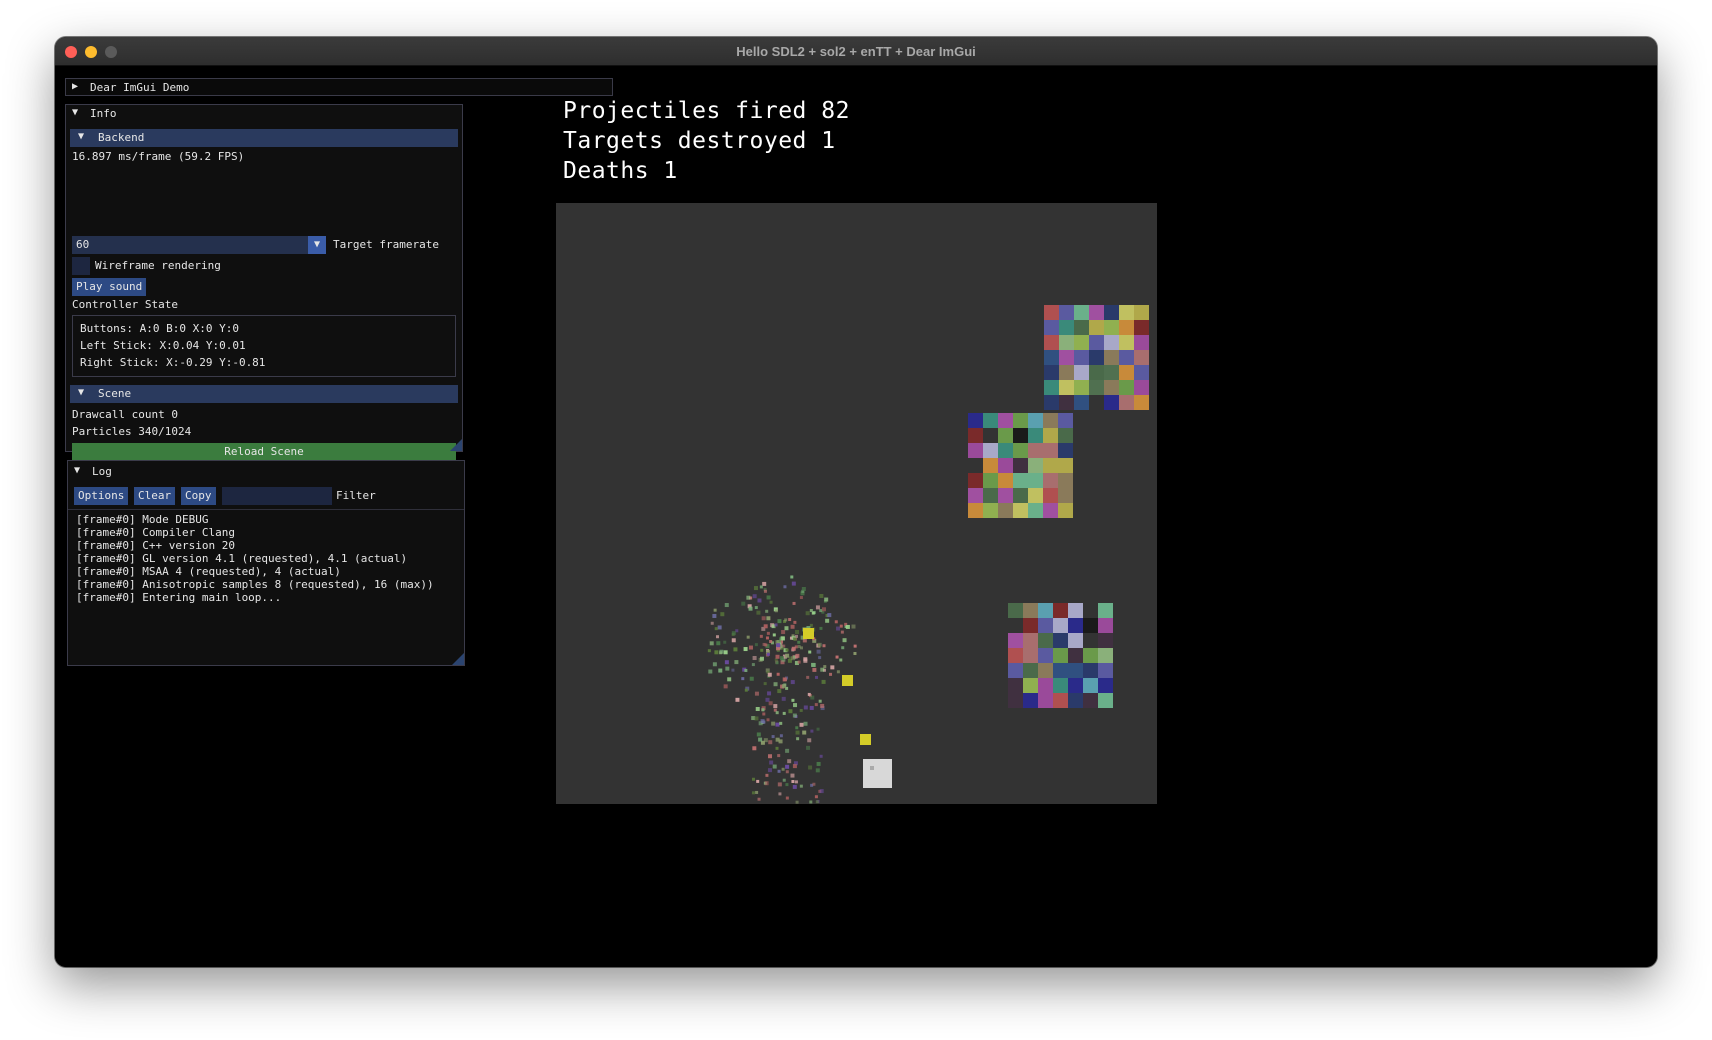 This screenshot has width=1712, height=1040. Describe the element at coordinates (264, 452) in the screenshot. I see `reload-scene-button: Reload Scene` at that location.